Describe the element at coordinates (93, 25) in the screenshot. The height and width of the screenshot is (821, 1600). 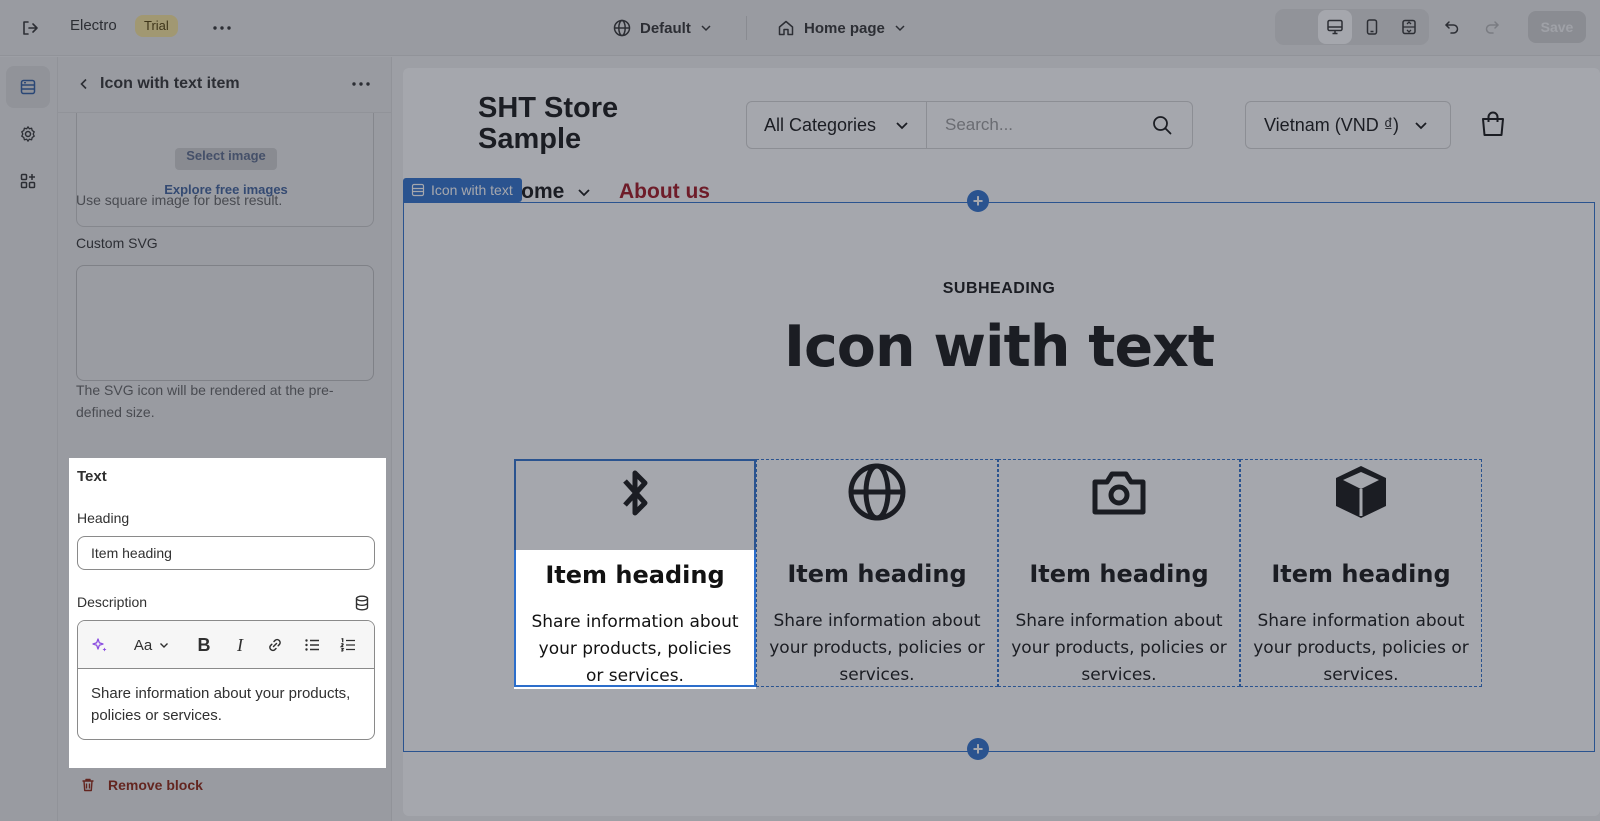
I see `app-name: Electro` at that location.